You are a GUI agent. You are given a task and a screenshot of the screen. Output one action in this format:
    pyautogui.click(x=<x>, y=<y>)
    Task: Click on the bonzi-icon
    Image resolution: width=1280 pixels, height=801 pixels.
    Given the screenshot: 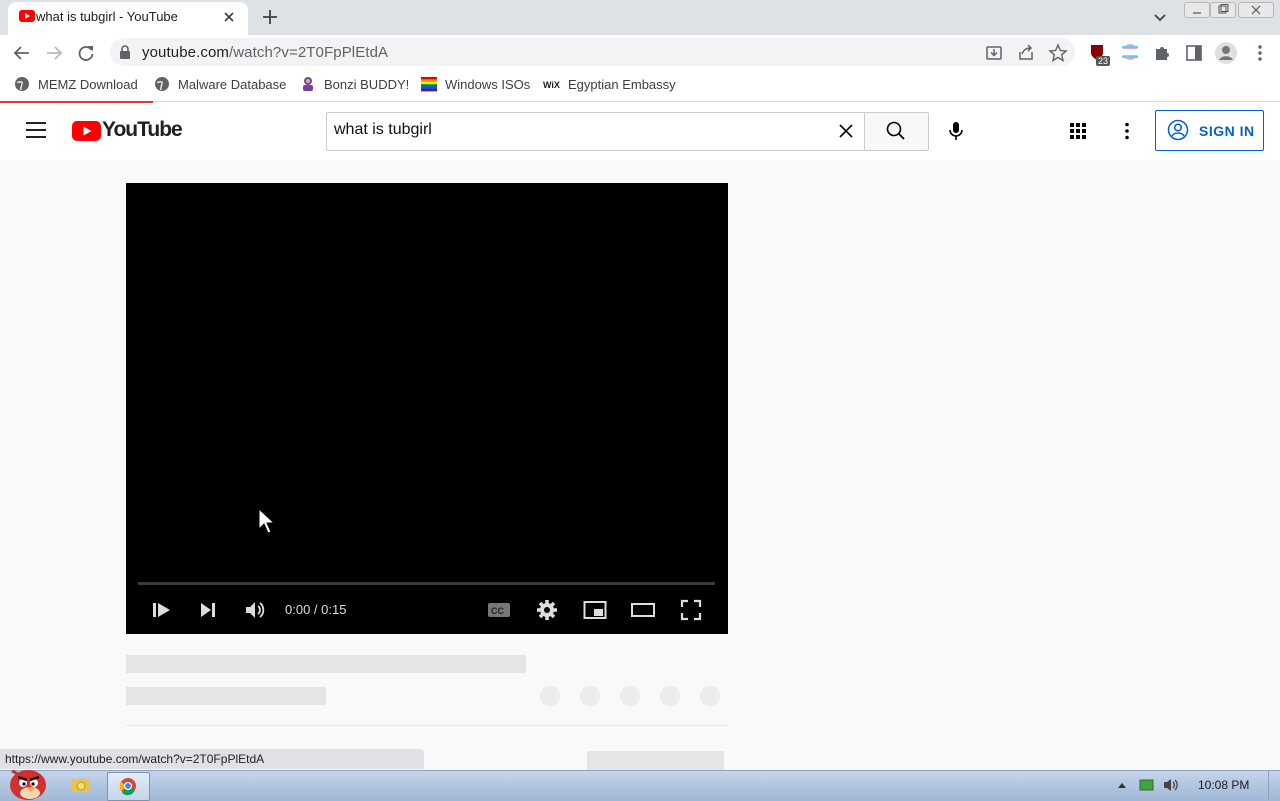 What is the action you would take?
    pyautogui.click(x=308, y=84)
    